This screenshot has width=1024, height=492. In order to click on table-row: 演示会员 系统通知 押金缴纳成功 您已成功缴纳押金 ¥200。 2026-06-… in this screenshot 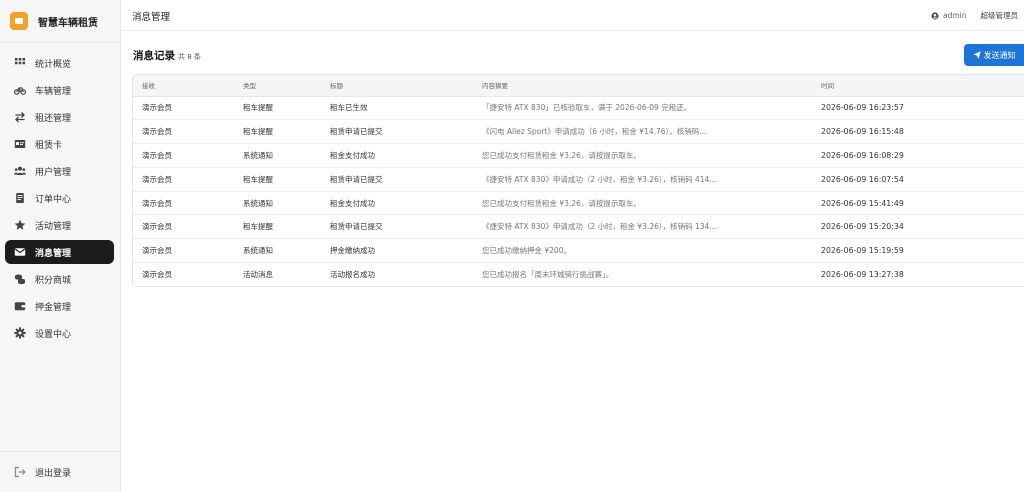, I will do `click(578, 251)`.